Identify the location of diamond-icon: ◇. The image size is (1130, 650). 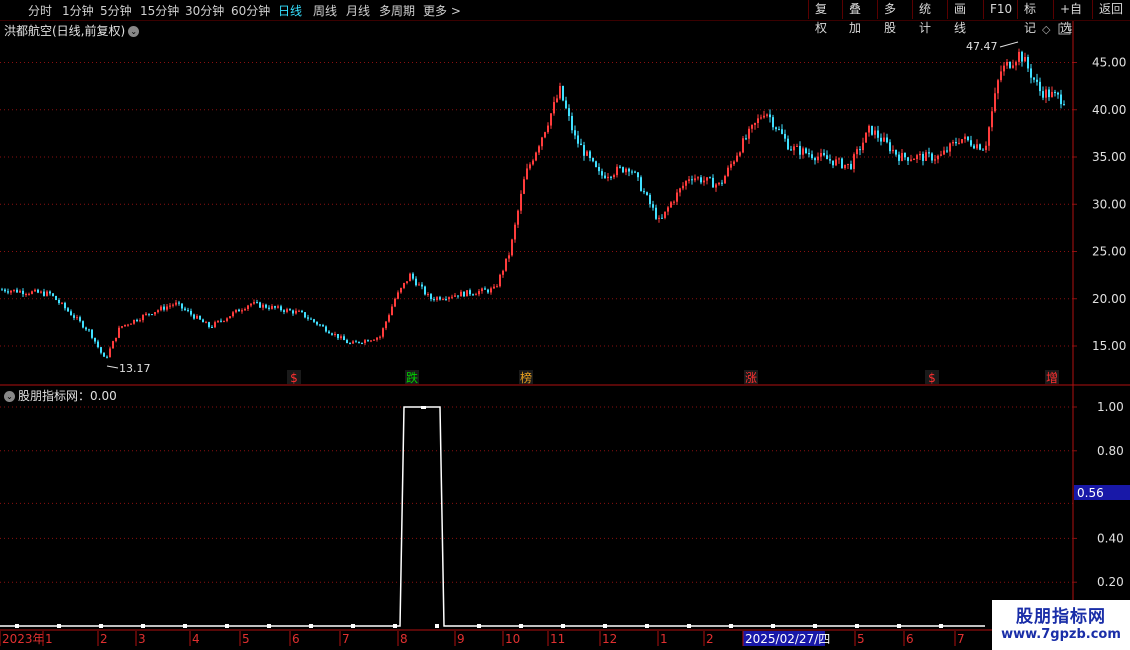
(1046, 29).